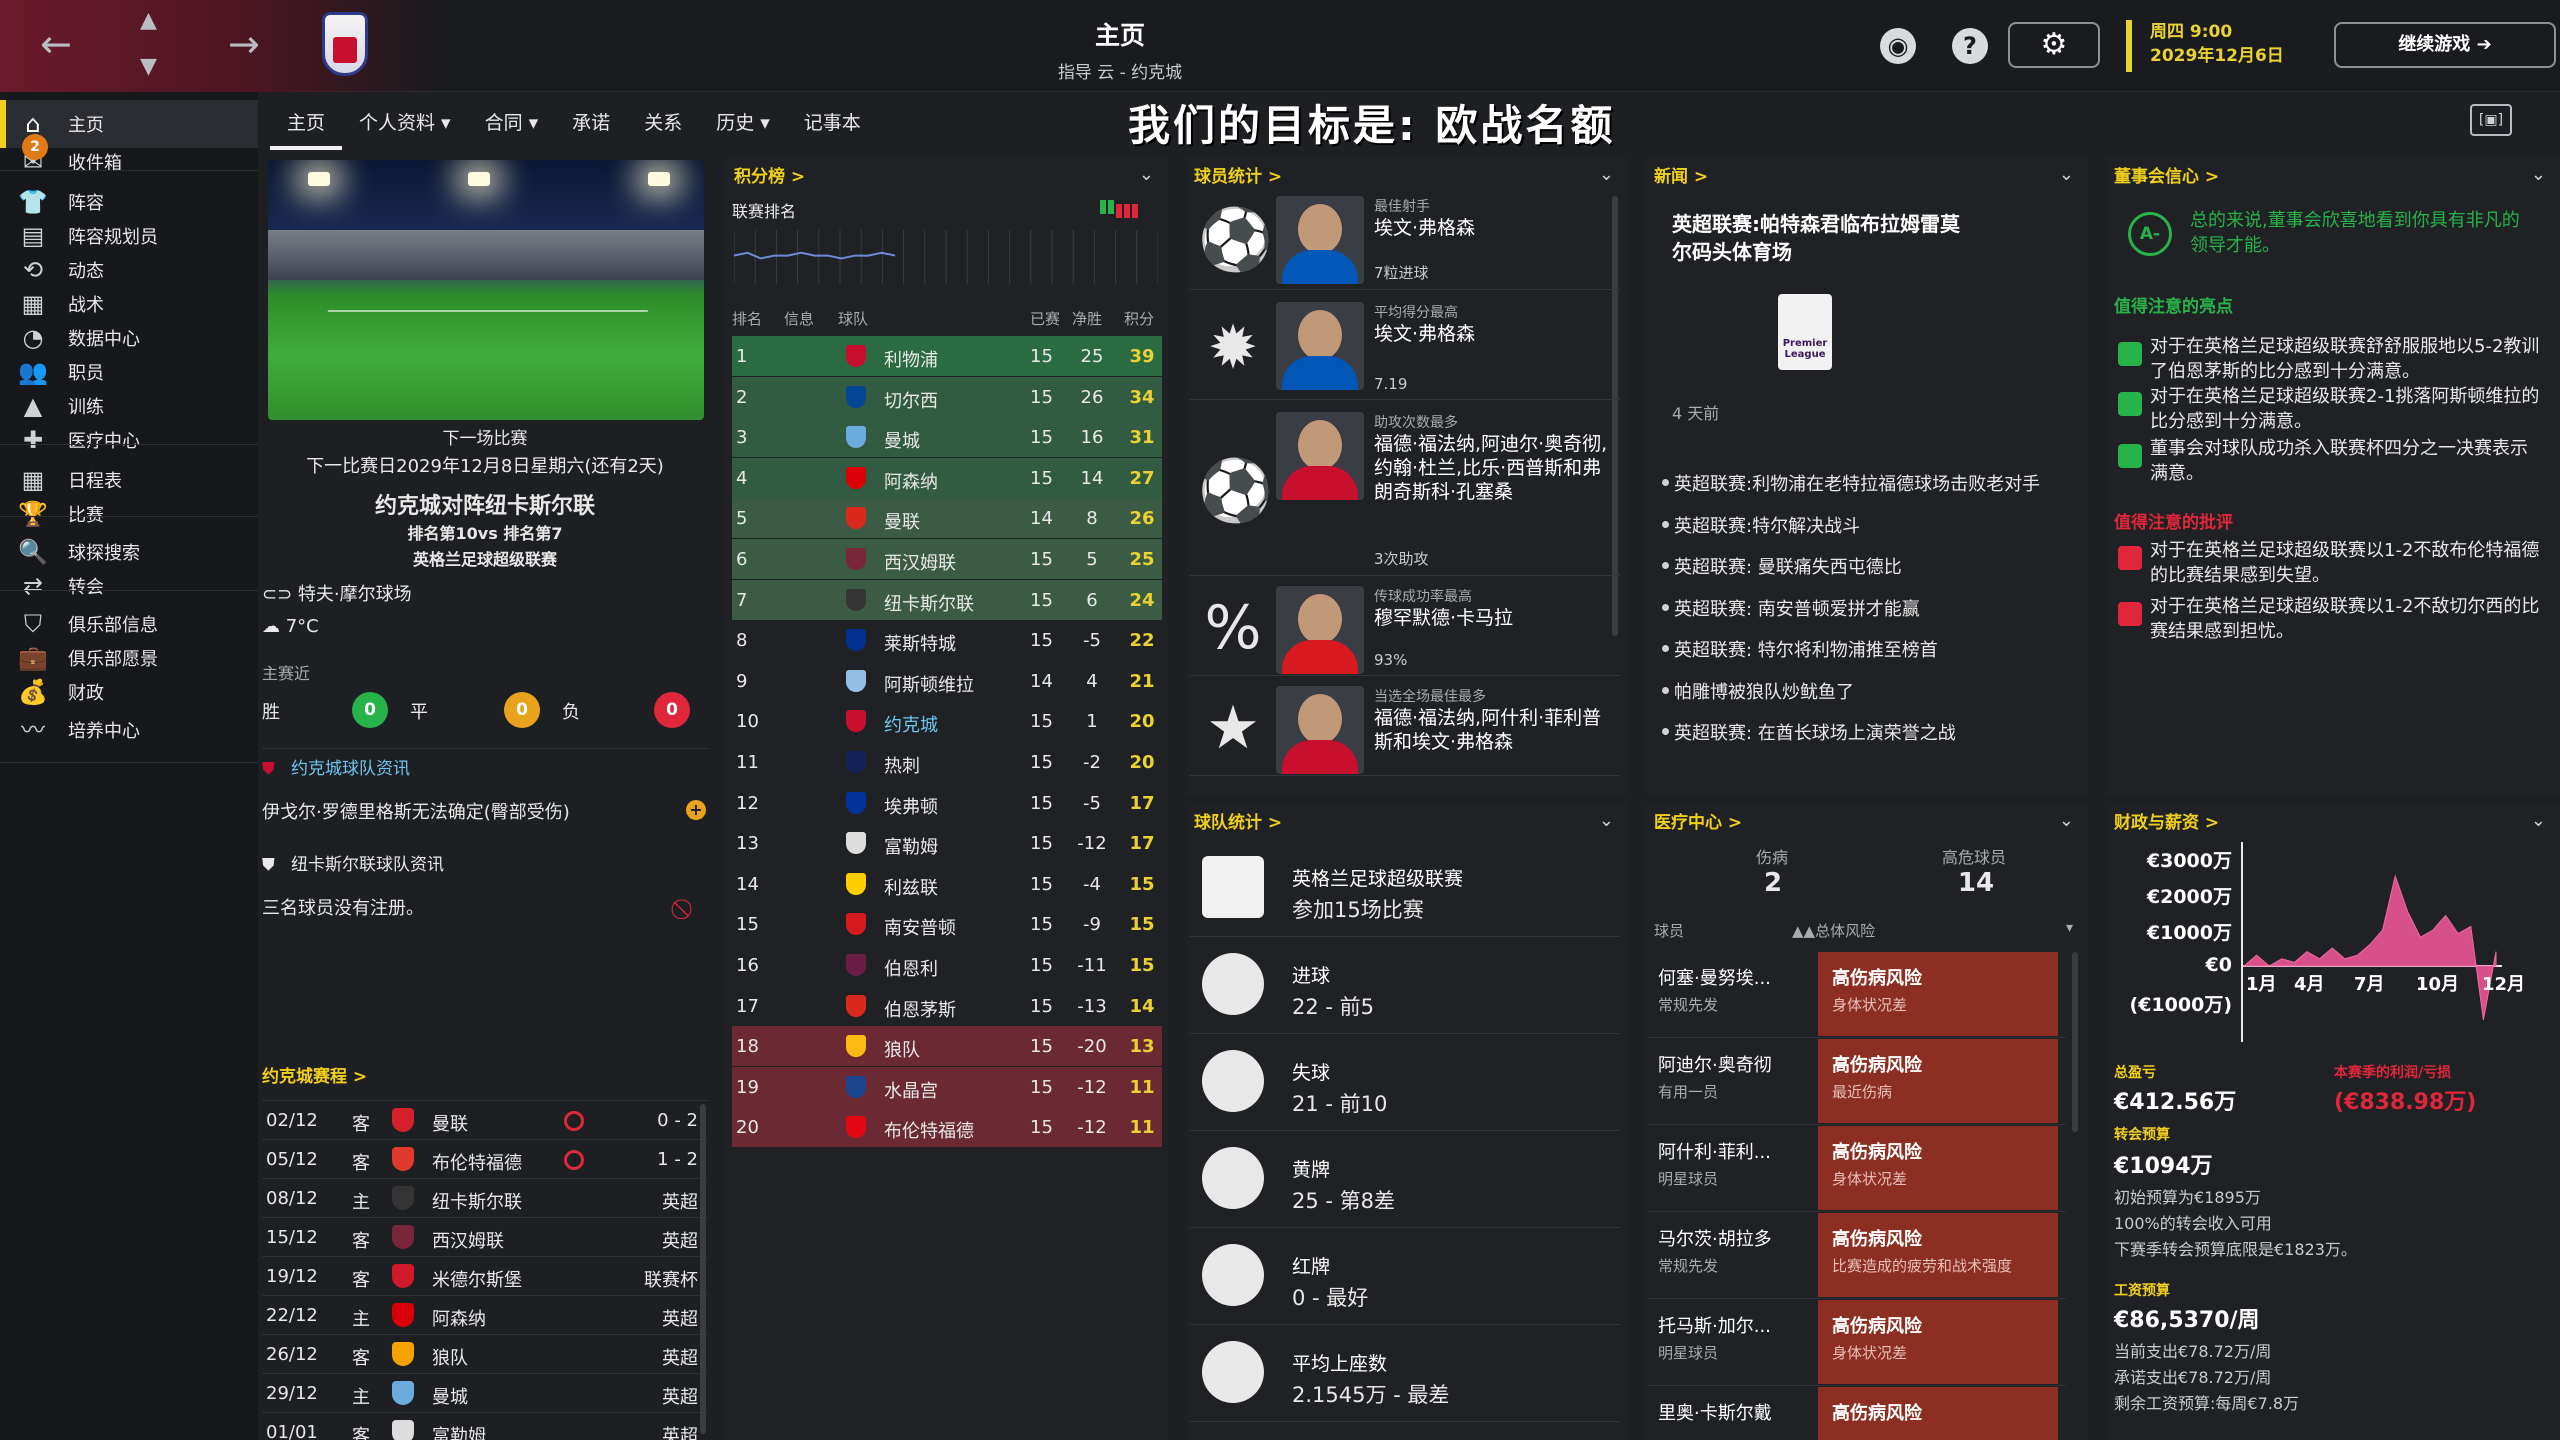 This screenshot has height=1440, width=2560. I want to click on league-table-row: 16 伯恩利 15 -11 15, so click(947, 965).